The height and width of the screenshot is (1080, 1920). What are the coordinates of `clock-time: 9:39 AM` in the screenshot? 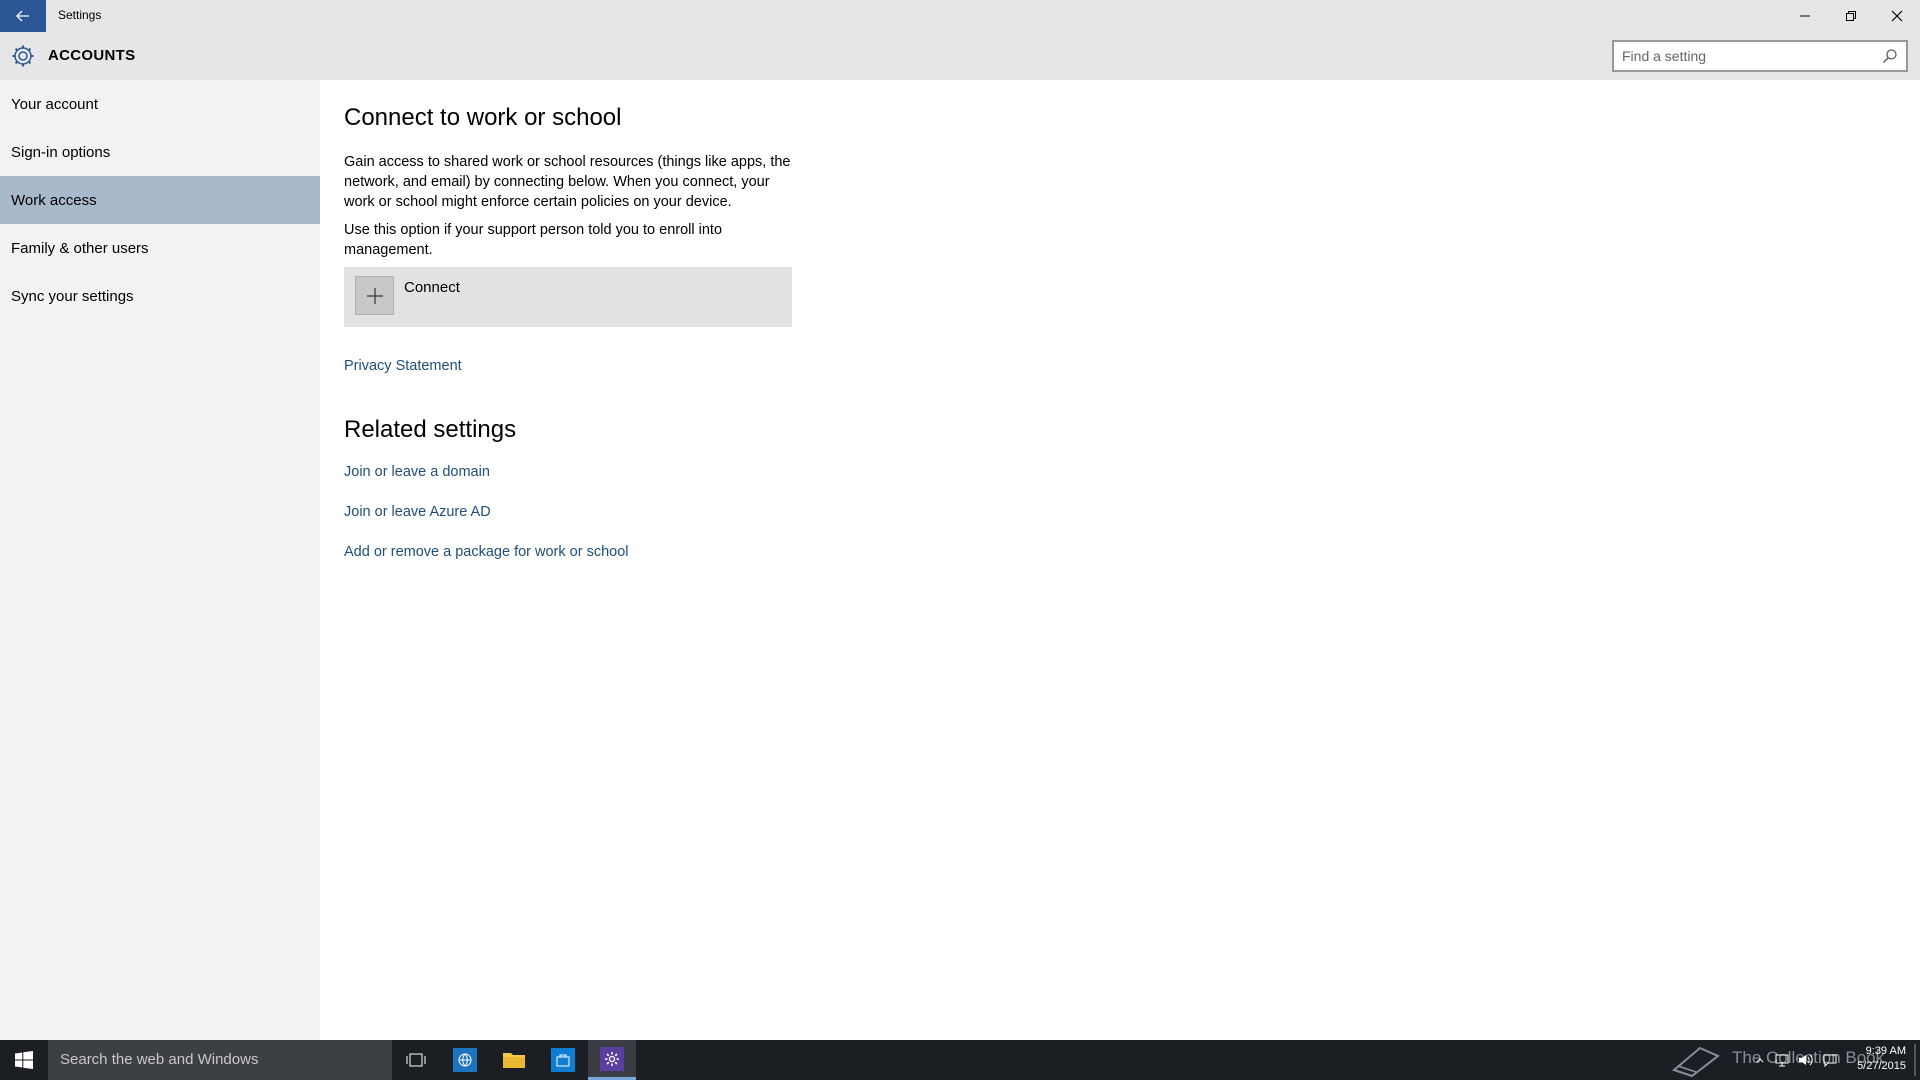 It's located at (1885, 1051).